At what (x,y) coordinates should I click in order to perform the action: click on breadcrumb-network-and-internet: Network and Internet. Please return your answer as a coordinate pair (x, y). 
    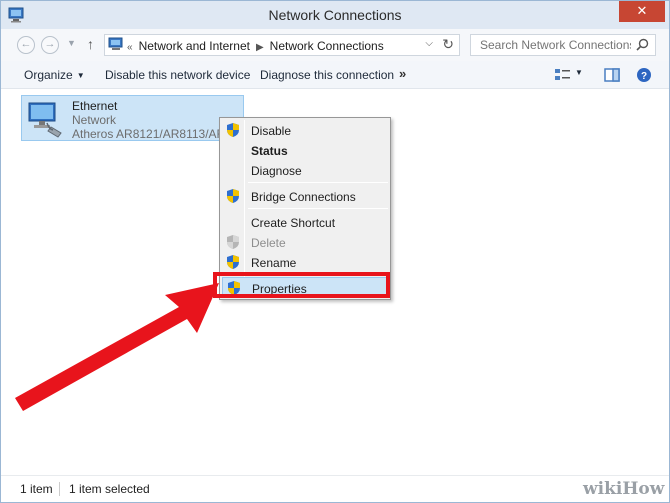
    Looking at the image, I should click on (194, 46).